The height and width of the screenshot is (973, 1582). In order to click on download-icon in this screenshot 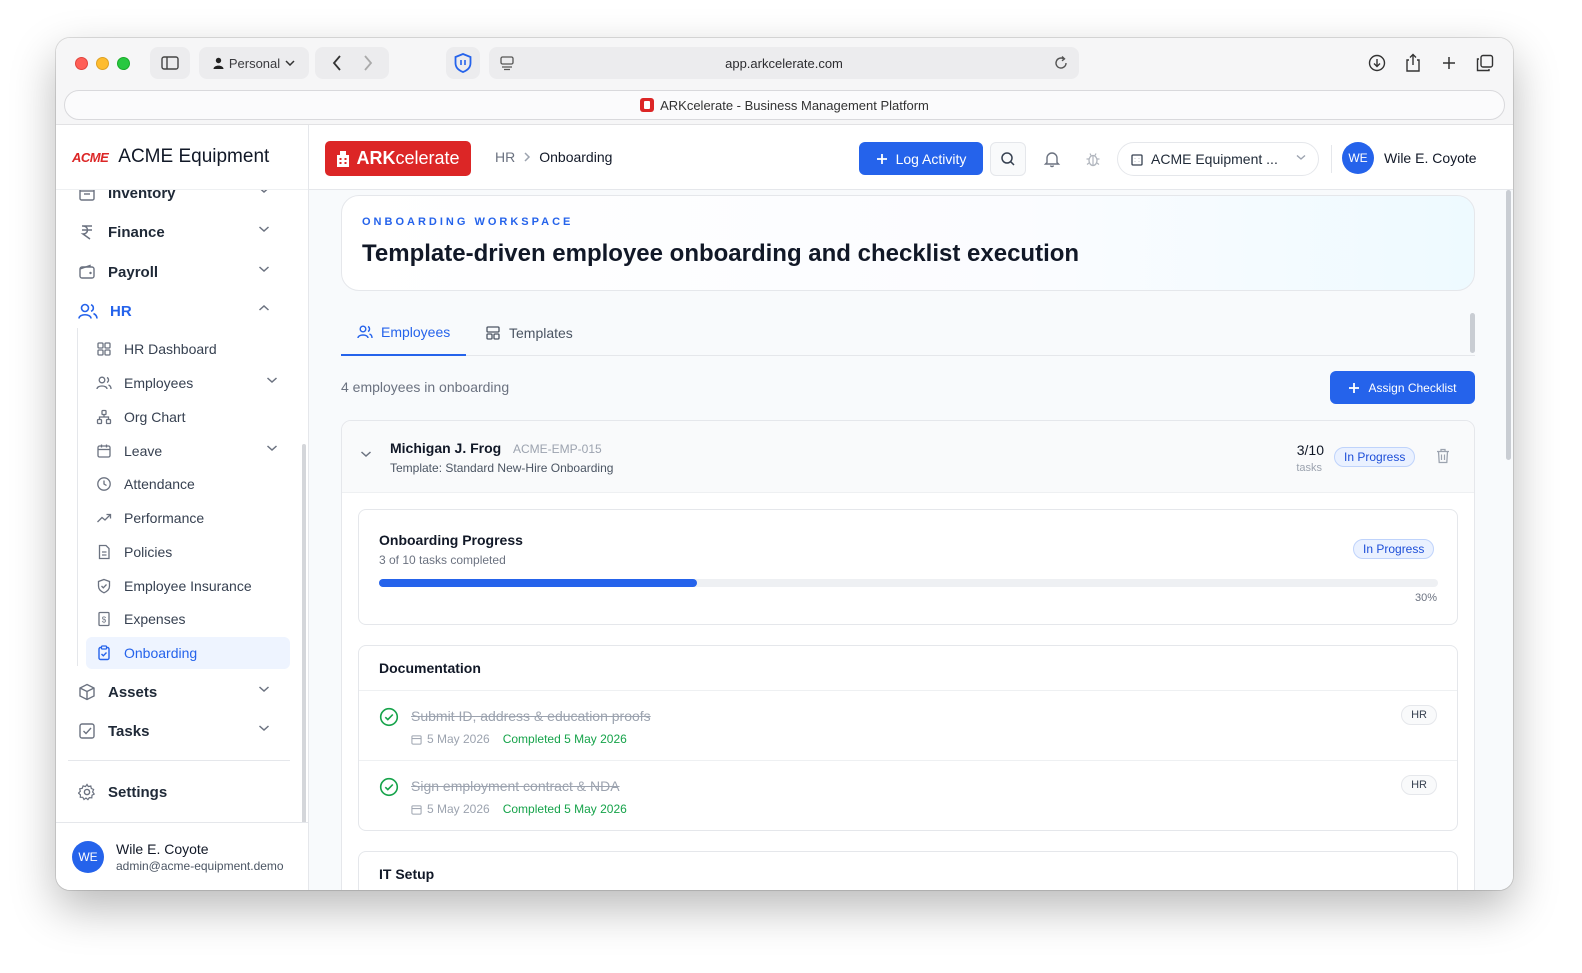, I will do `click(1377, 63)`.